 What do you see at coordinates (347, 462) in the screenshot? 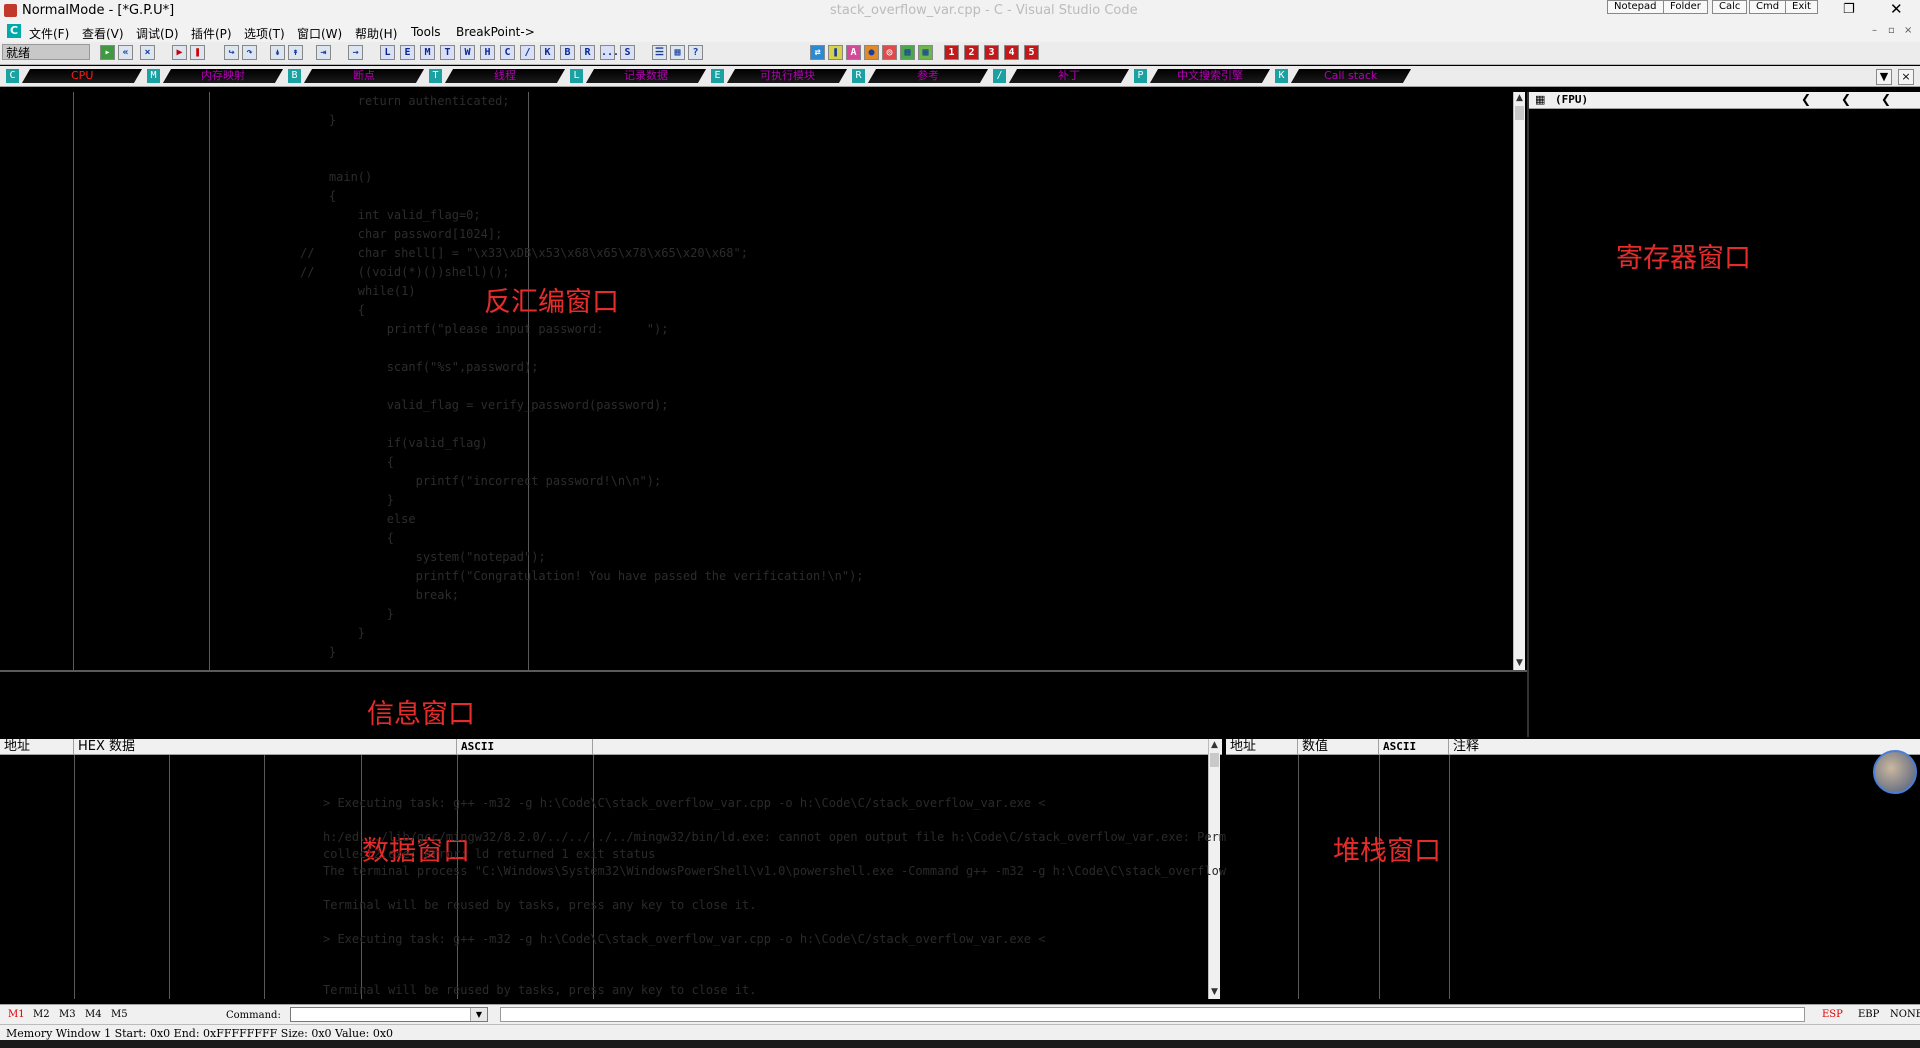
I see `ghost-code-line: {` at bounding box center [347, 462].